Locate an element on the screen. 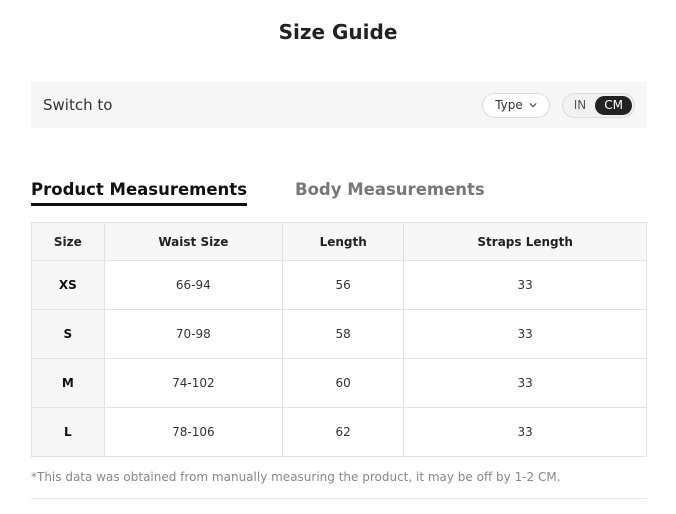  table-row: L 78-106 62 33 is located at coordinates (339, 432).